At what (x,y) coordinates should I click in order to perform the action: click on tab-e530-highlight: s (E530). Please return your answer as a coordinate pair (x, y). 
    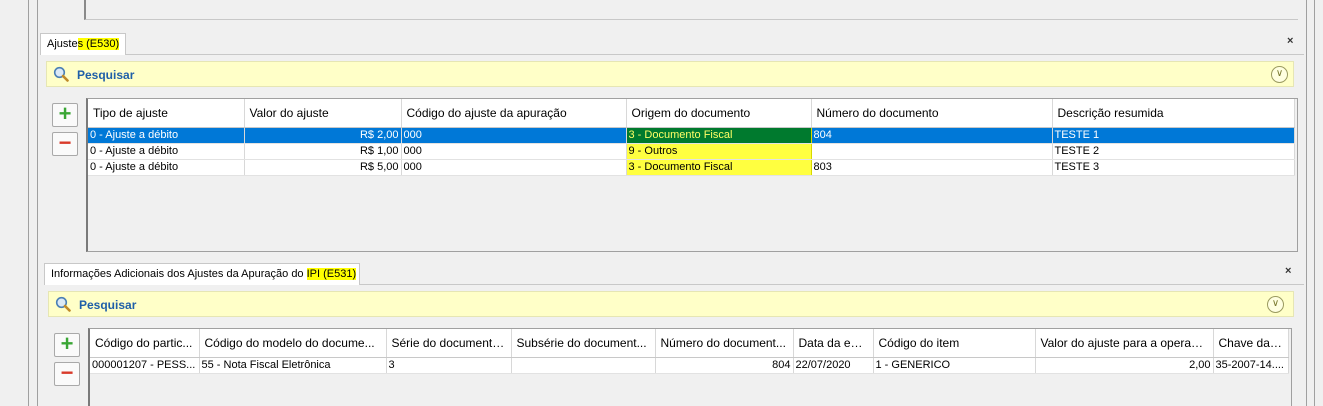
    Looking at the image, I should click on (98, 44).